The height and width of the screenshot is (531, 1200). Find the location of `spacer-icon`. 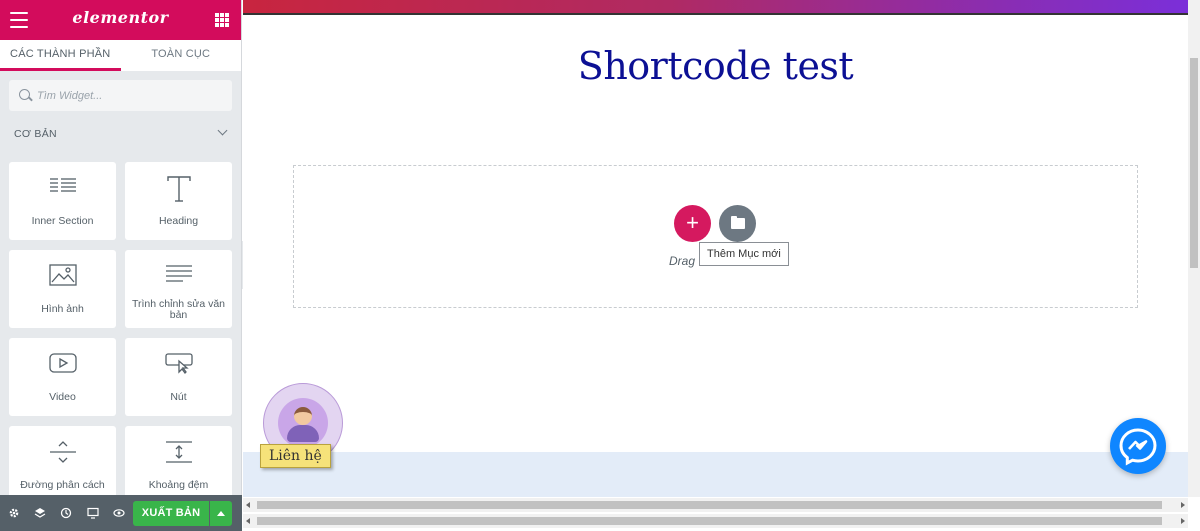

spacer-icon is located at coordinates (178, 453).